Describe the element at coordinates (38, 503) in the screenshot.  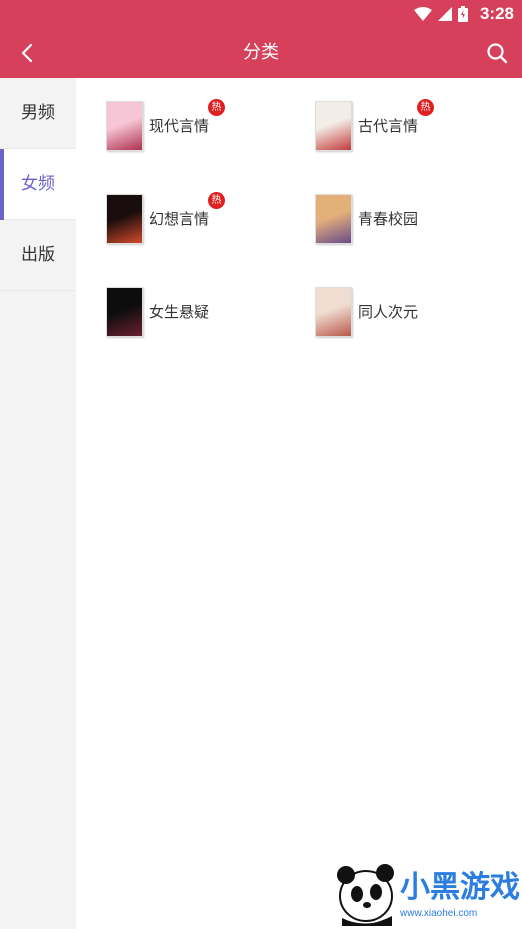
I see `category-sidebar: 男频 女频 出版` at that location.